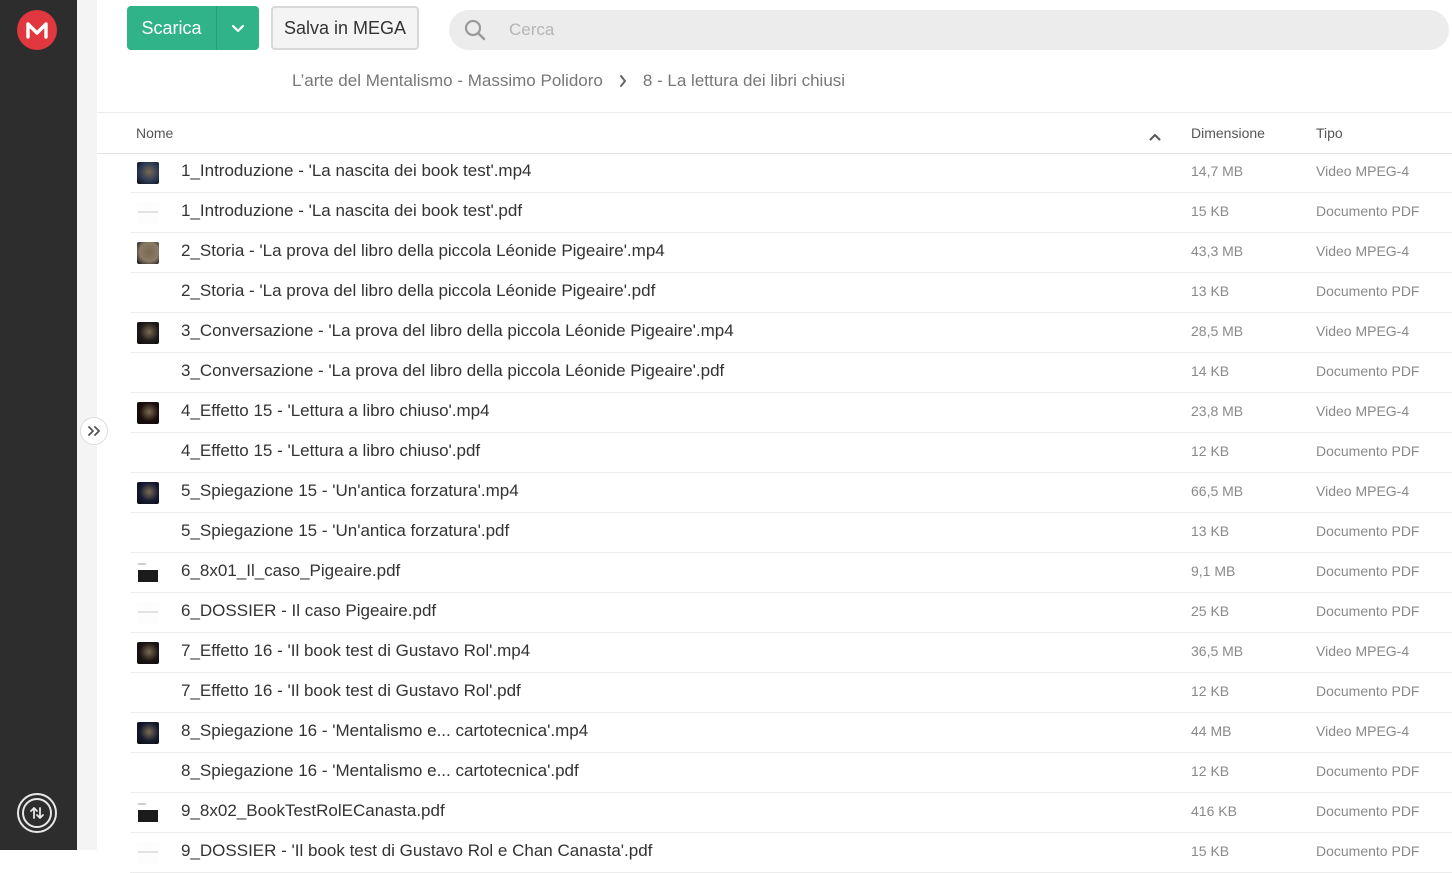  Describe the element at coordinates (1217, 411) in the screenshot. I see `file-size: 23,8 MB` at that location.